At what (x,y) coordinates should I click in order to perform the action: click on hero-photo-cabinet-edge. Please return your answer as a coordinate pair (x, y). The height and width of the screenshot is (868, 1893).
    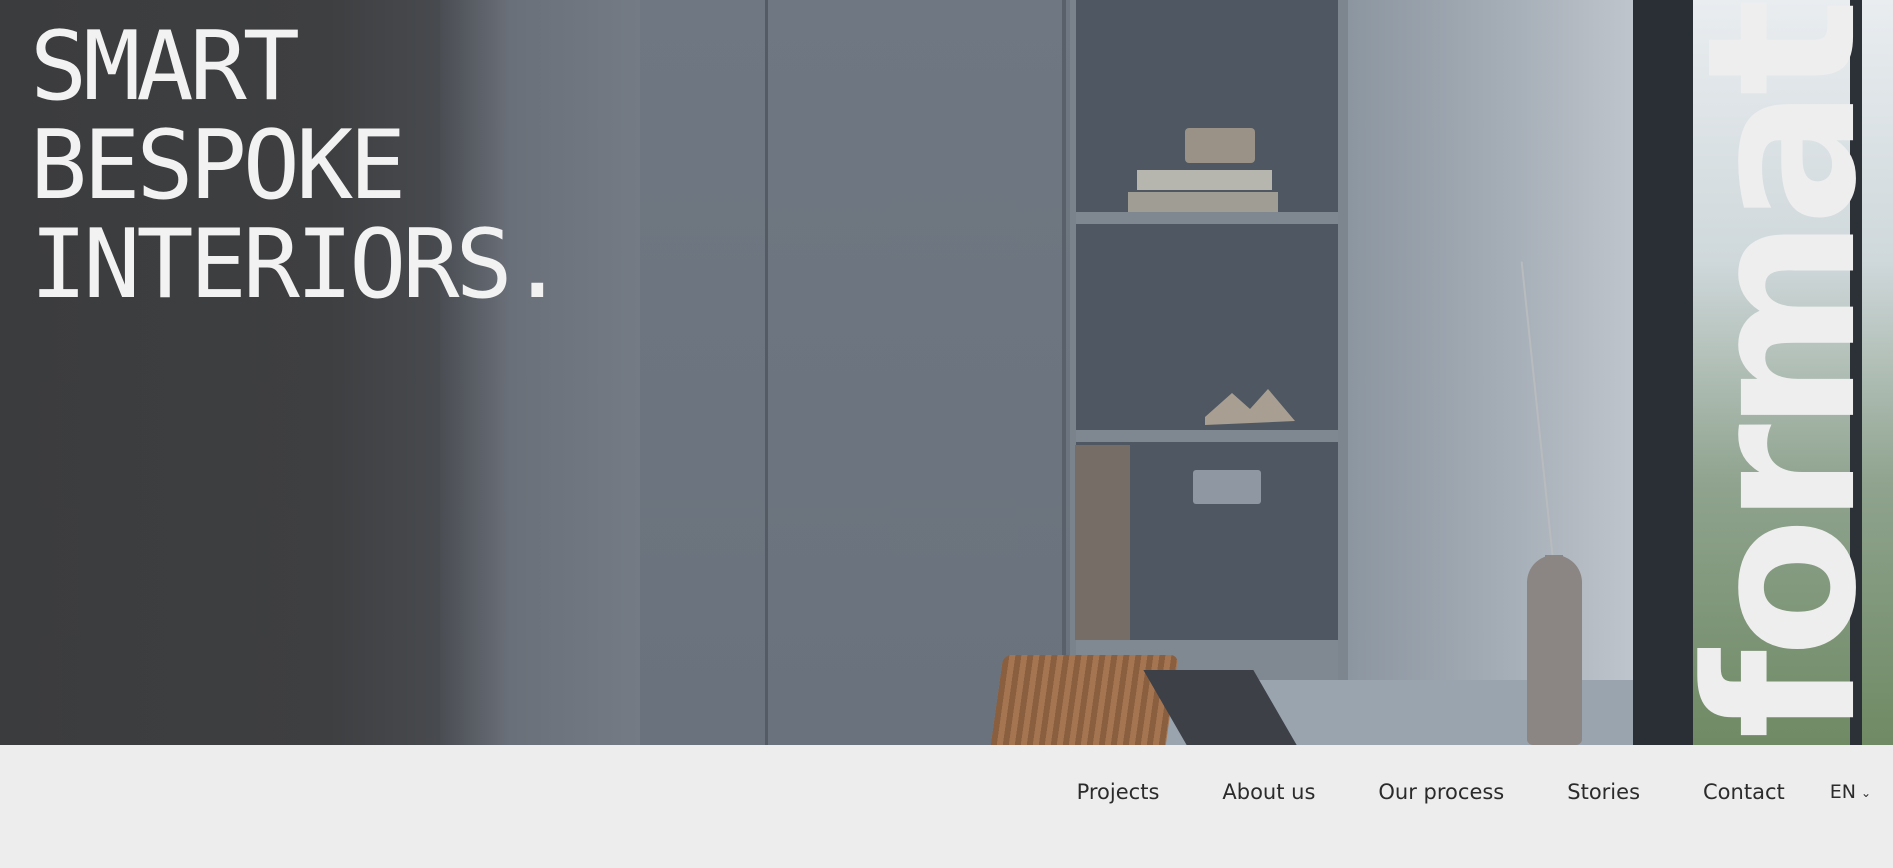
    Looking at the image, I should click on (1064, 372).